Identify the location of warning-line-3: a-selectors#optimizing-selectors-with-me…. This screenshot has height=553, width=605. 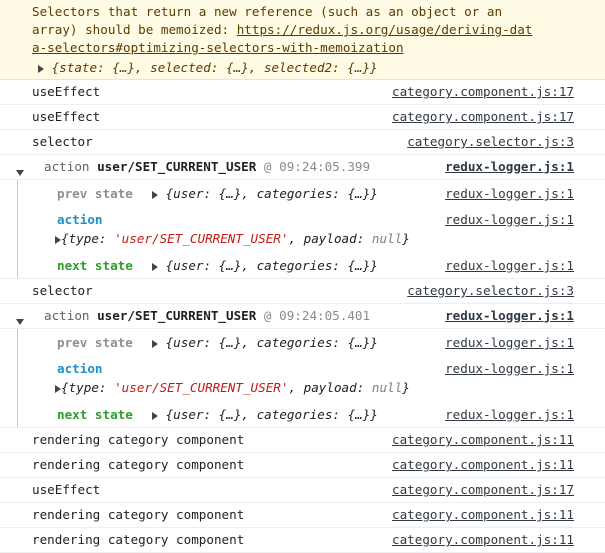
(218, 47).